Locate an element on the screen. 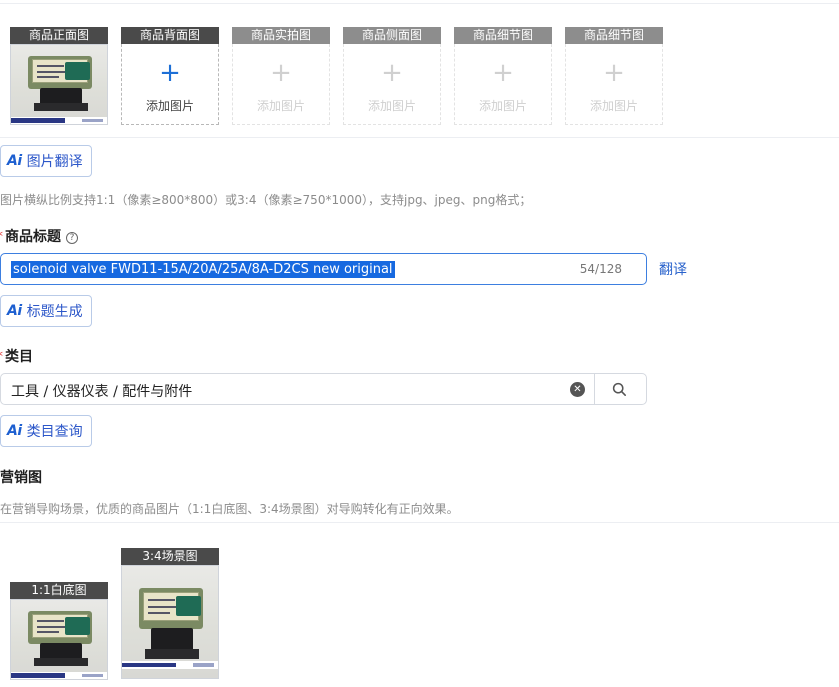 This screenshot has height=687, width=839. search-icon is located at coordinates (619, 389).